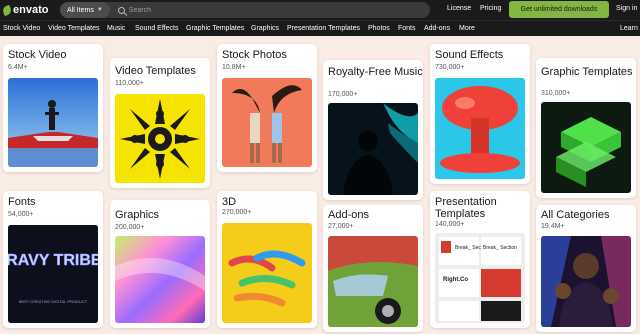 The image size is (640, 334). Describe the element at coordinates (459, 8) in the screenshot. I see `license-link: License` at that location.